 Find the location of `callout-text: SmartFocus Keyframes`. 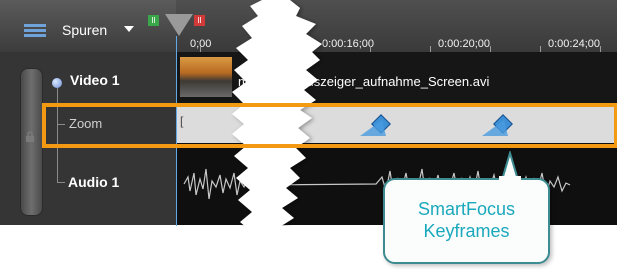

callout-text: SmartFocus Keyframes is located at coordinates (466, 220).